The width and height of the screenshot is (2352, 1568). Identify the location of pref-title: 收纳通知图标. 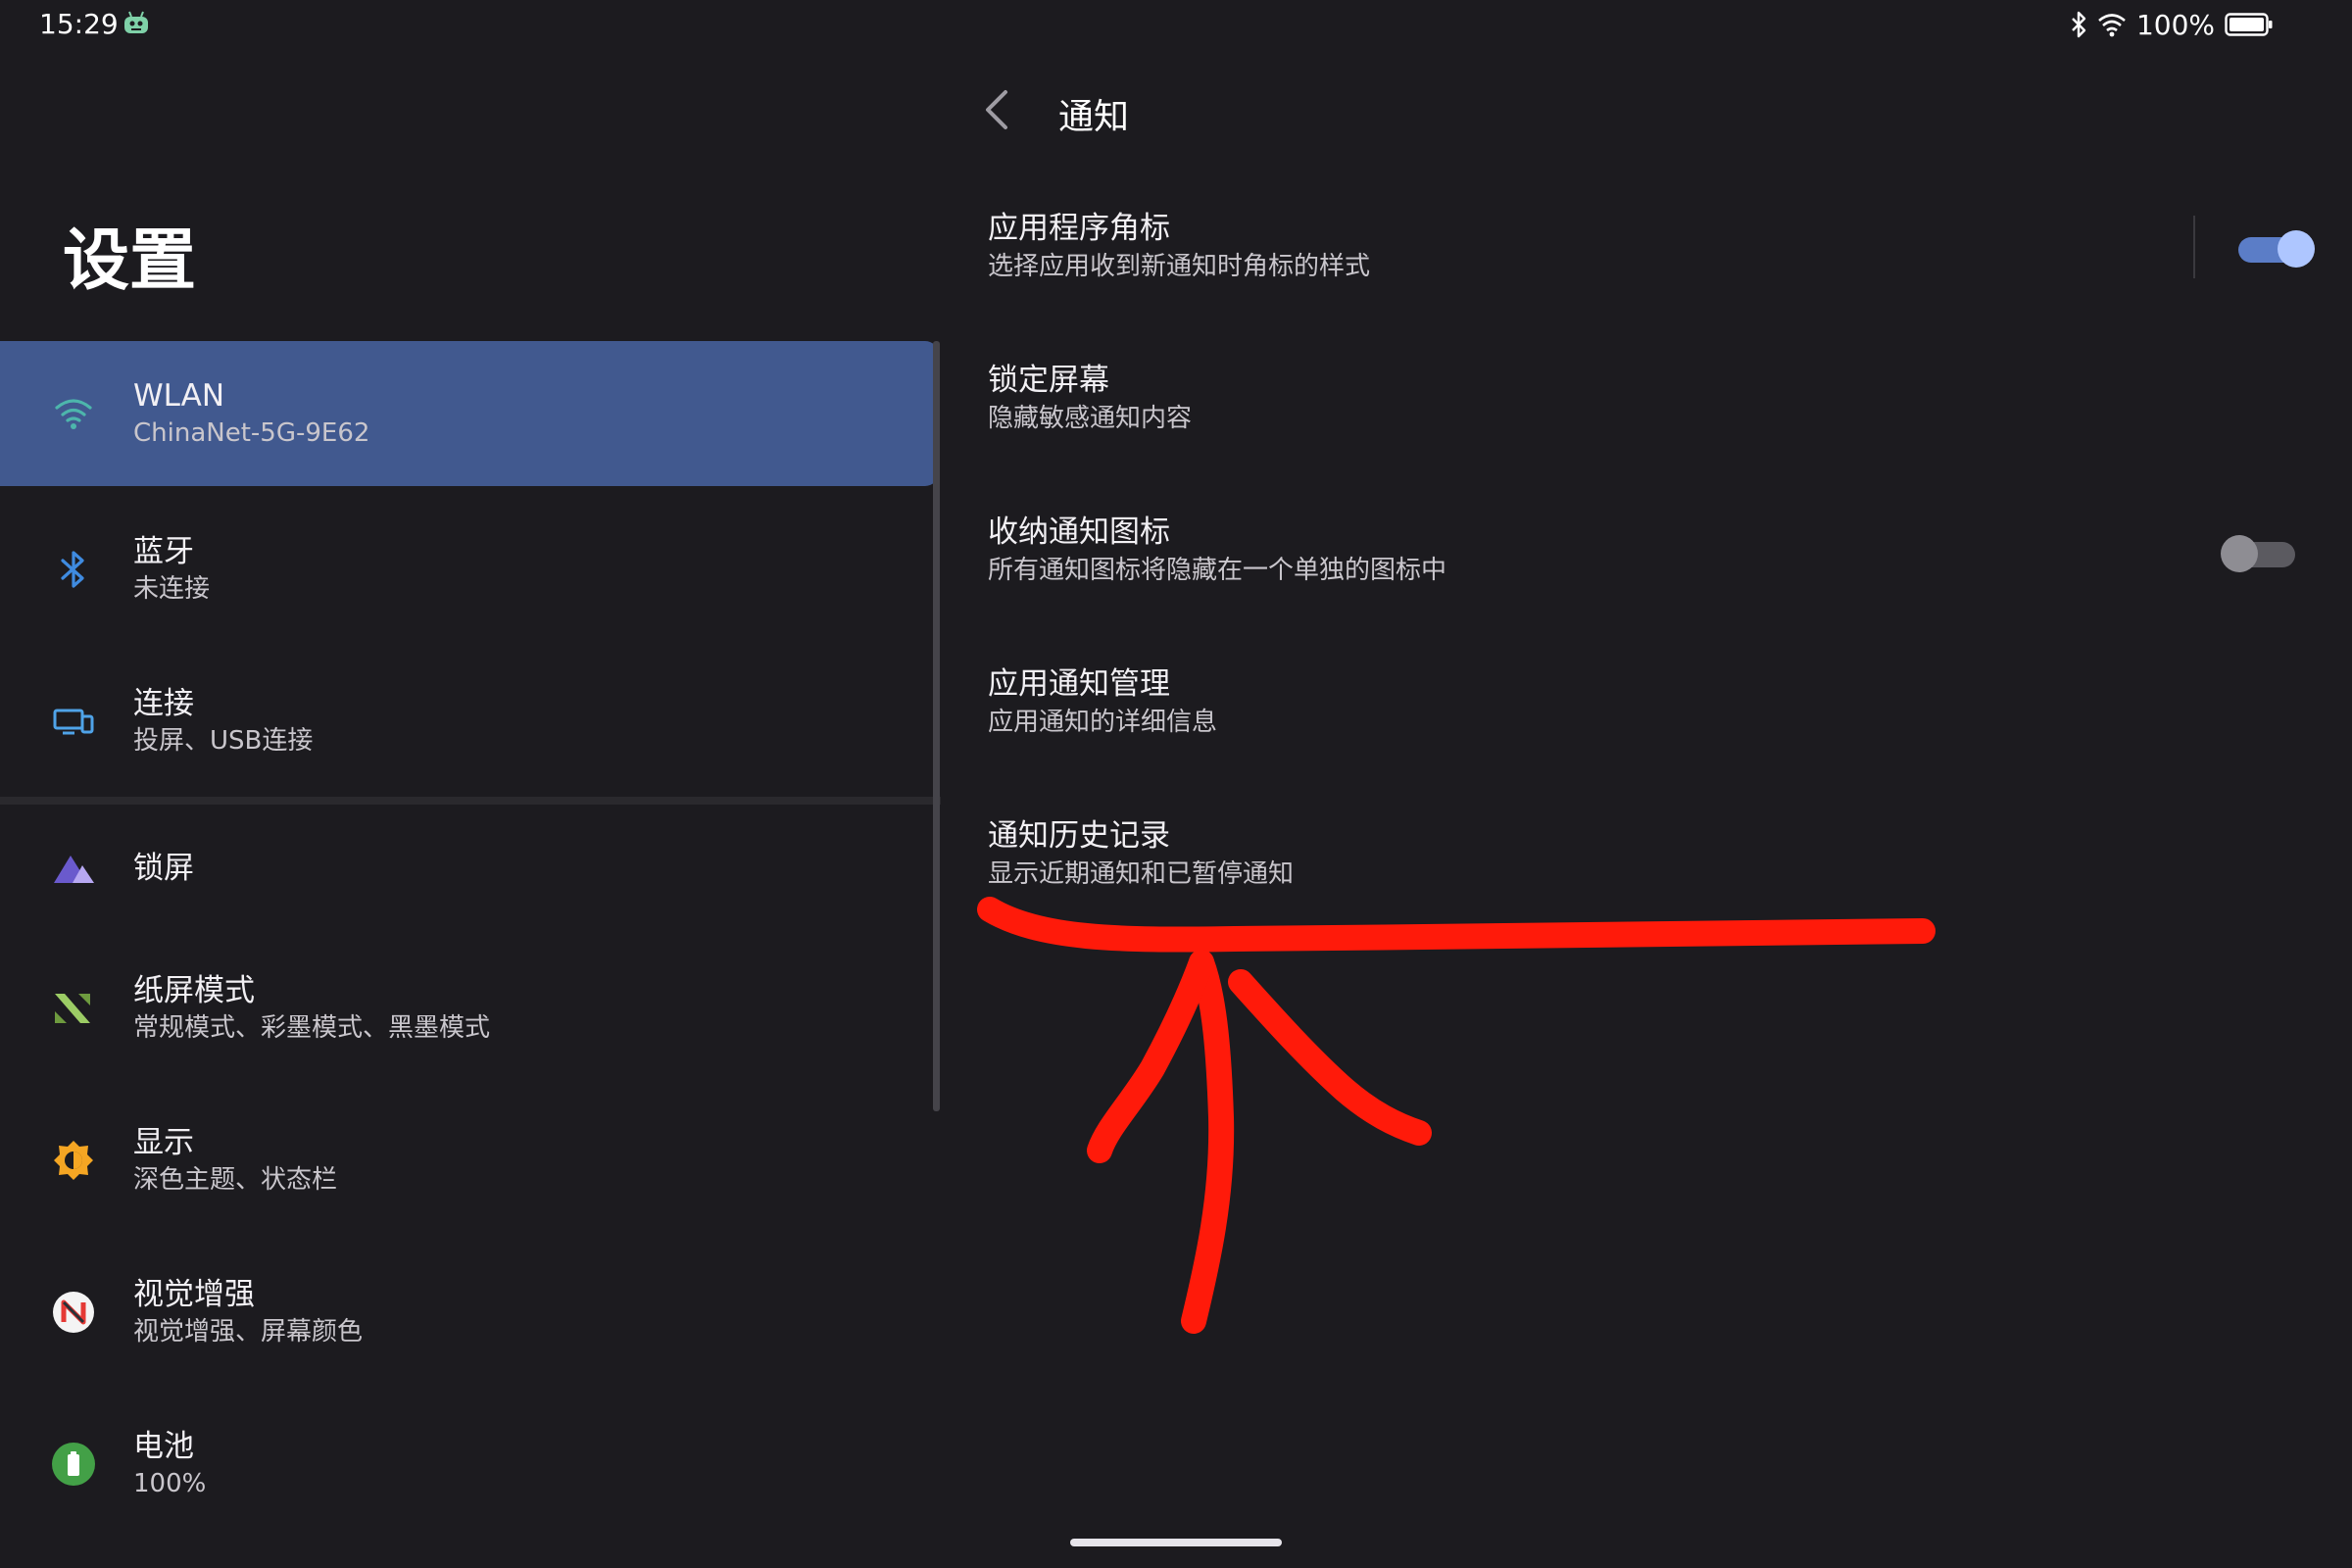
(1079, 532).